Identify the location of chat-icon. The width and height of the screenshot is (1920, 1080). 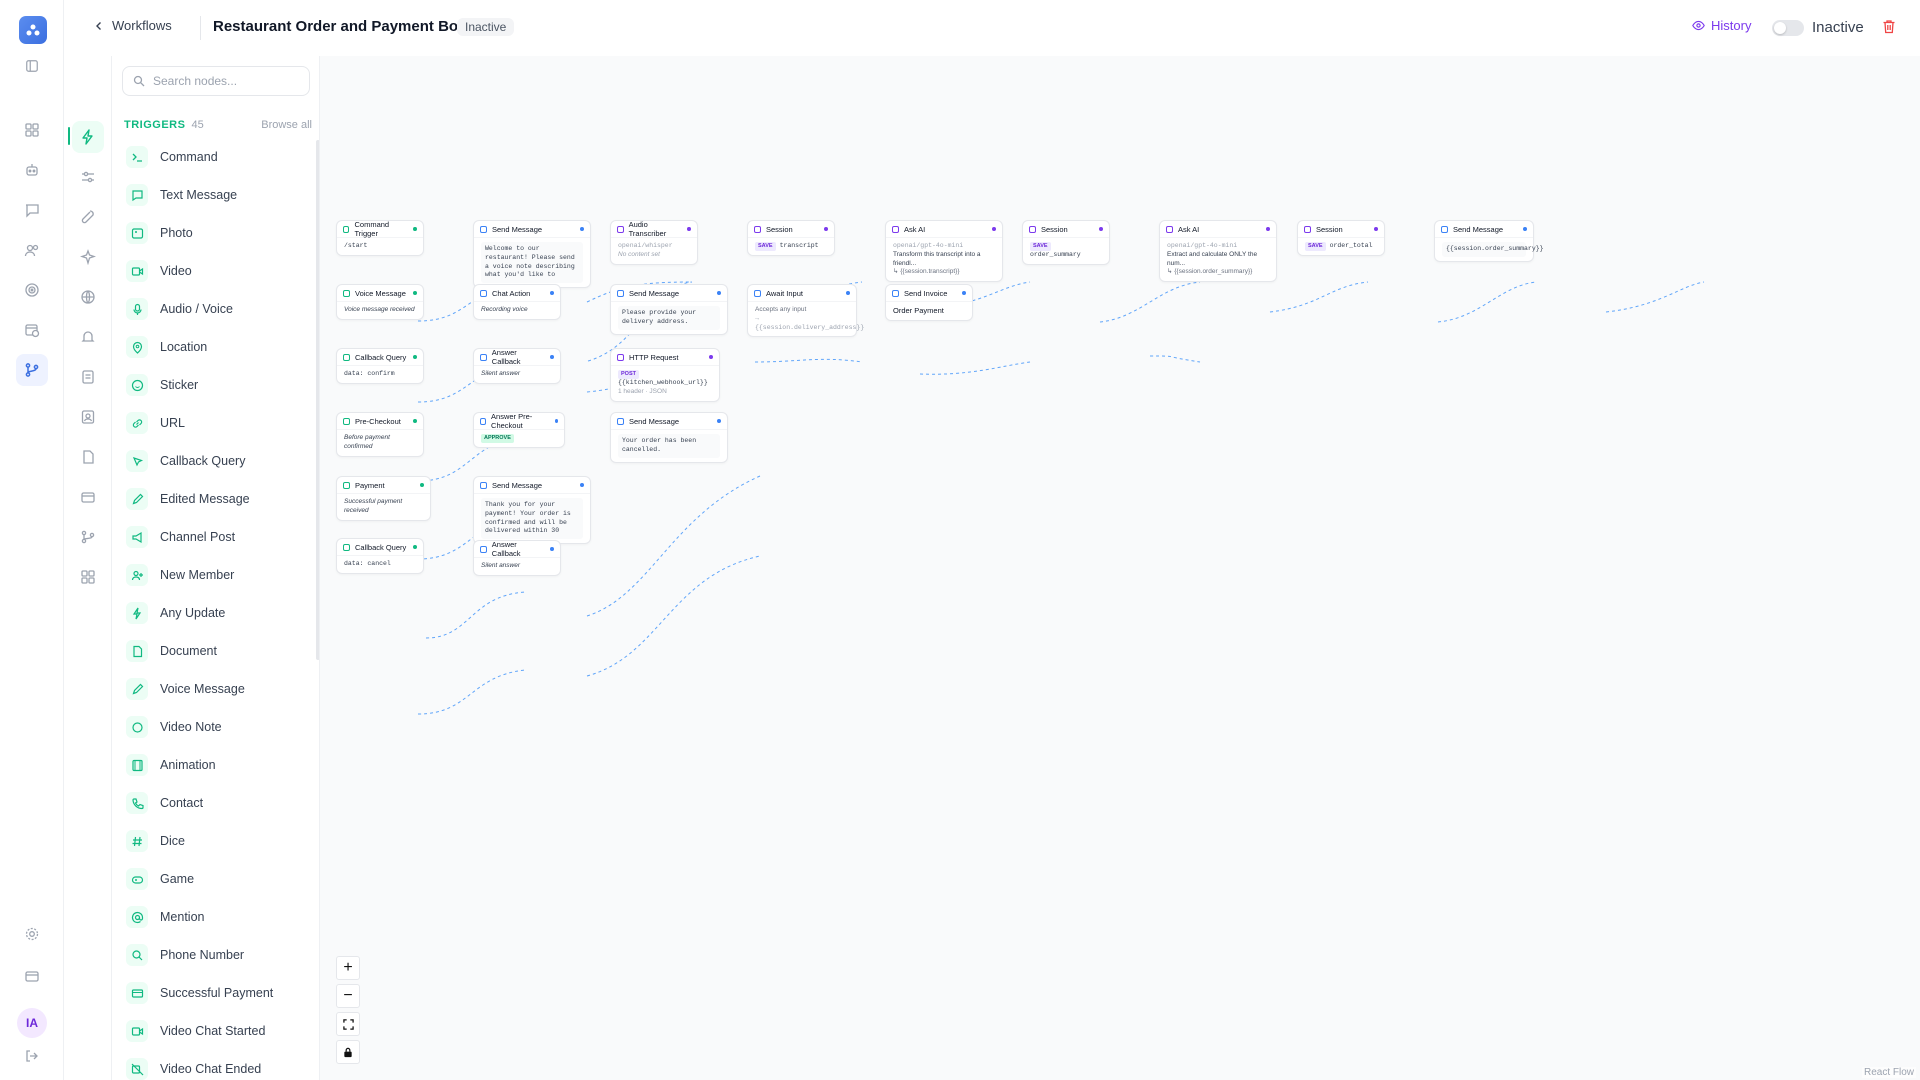
(32, 210).